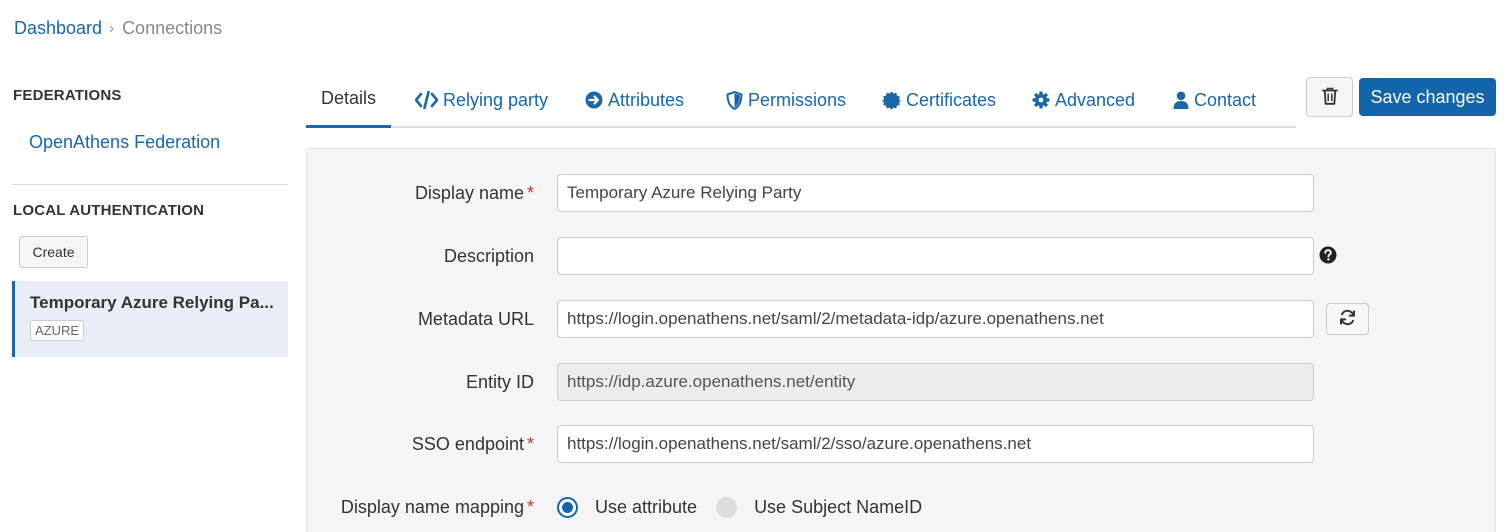  I want to click on use-subject-nameid-radio, so click(727, 507).